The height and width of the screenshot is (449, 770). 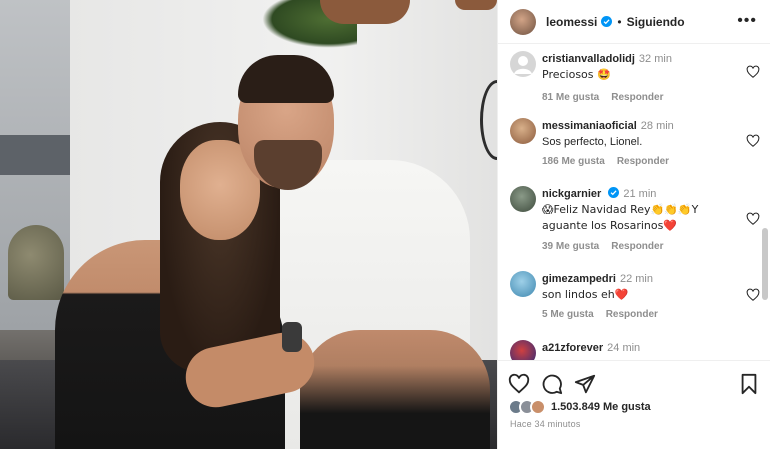 I want to click on comment-time: 21 min, so click(x=640, y=194).